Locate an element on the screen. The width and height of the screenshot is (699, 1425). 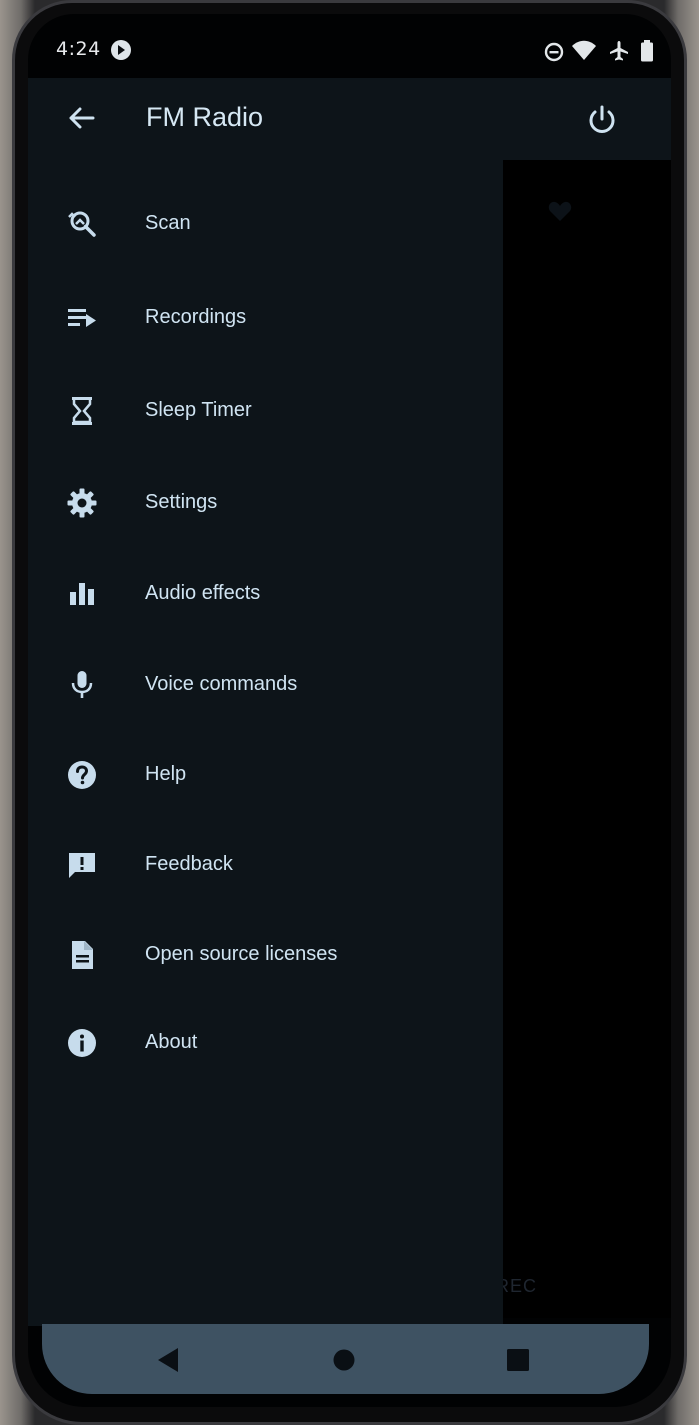
menu-label-audio-effects: Audio effects is located at coordinates (203, 593).